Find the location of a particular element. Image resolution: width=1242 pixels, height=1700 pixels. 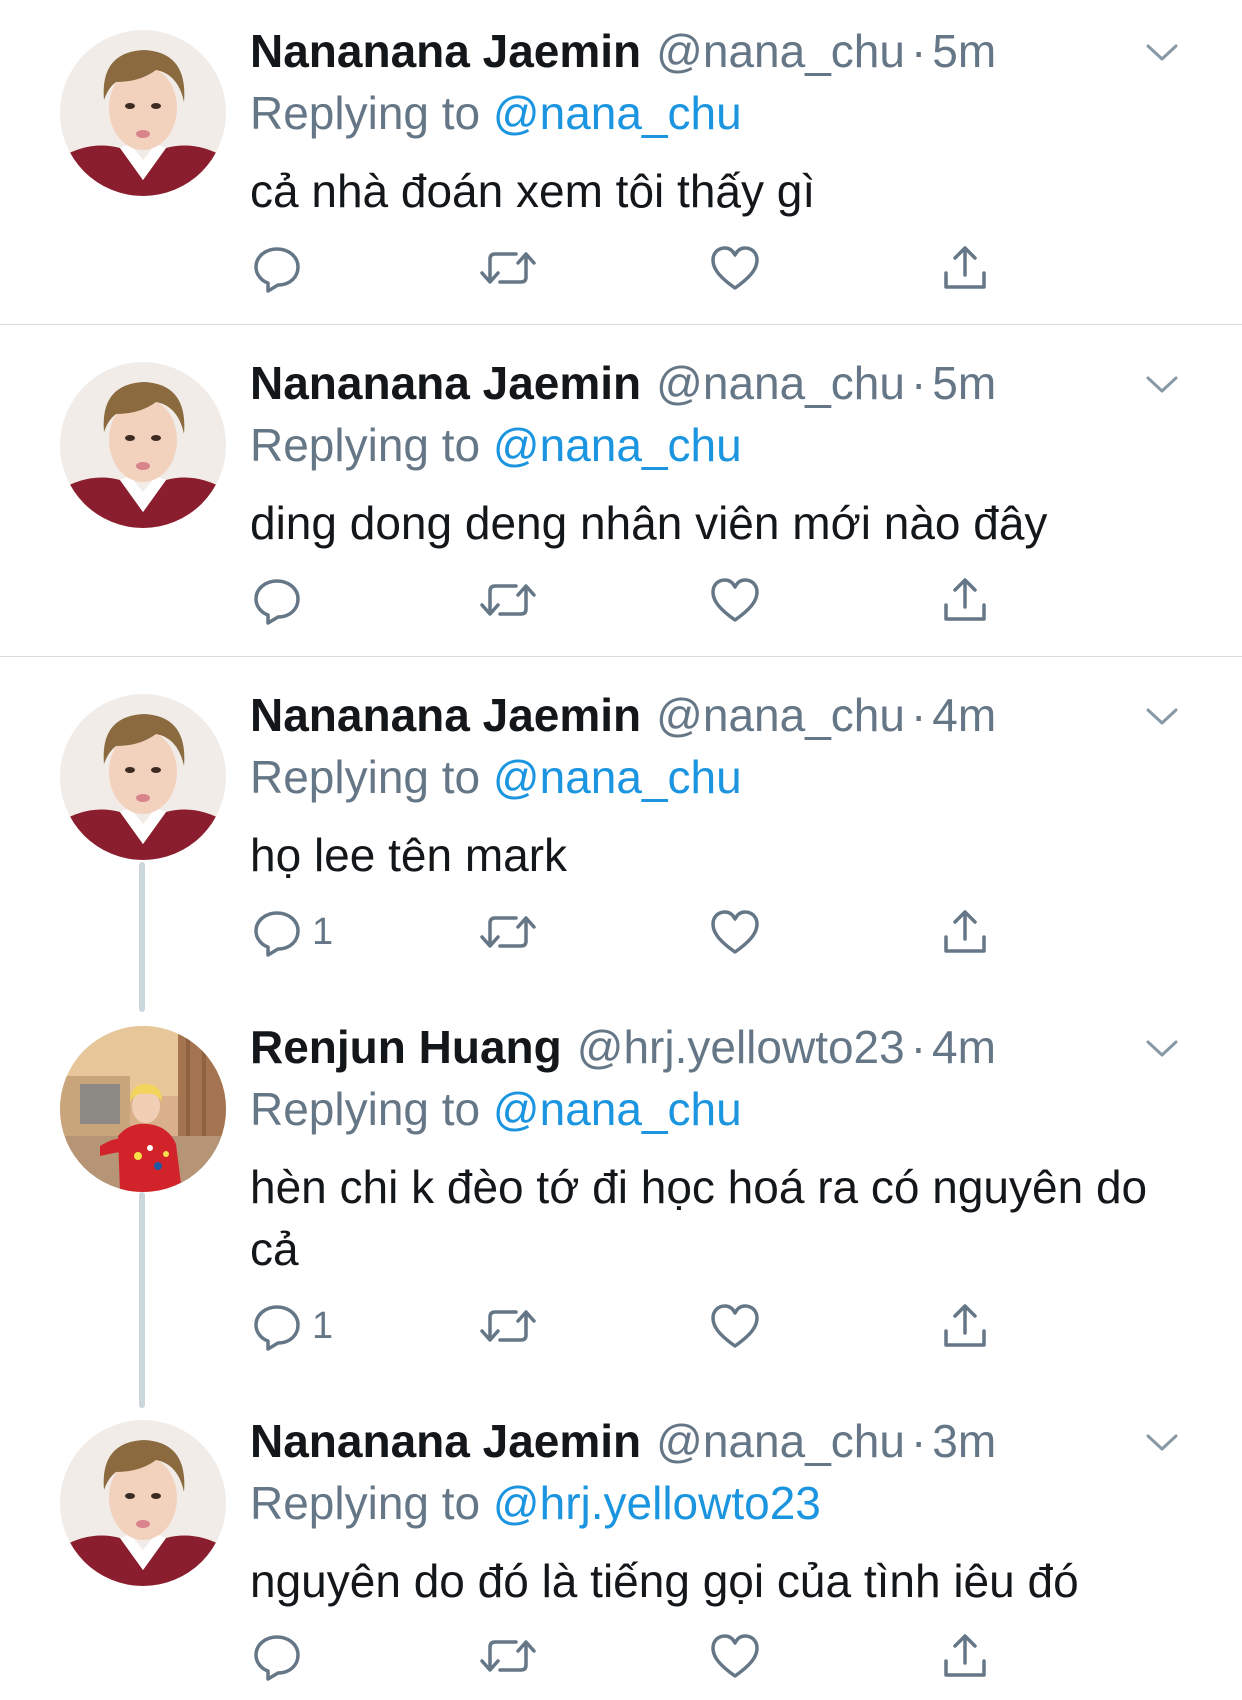

tweet-text: cả nhà đoán xem tôi thấy gì is located at coordinates (533, 191).